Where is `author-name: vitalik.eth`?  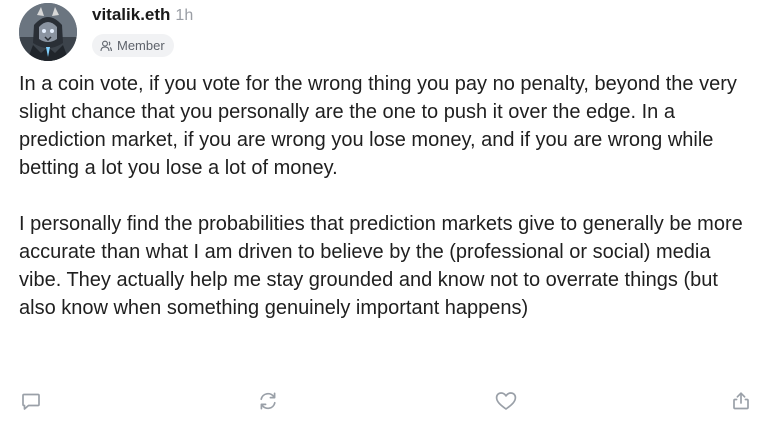
author-name: vitalik.eth is located at coordinates (131, 15).